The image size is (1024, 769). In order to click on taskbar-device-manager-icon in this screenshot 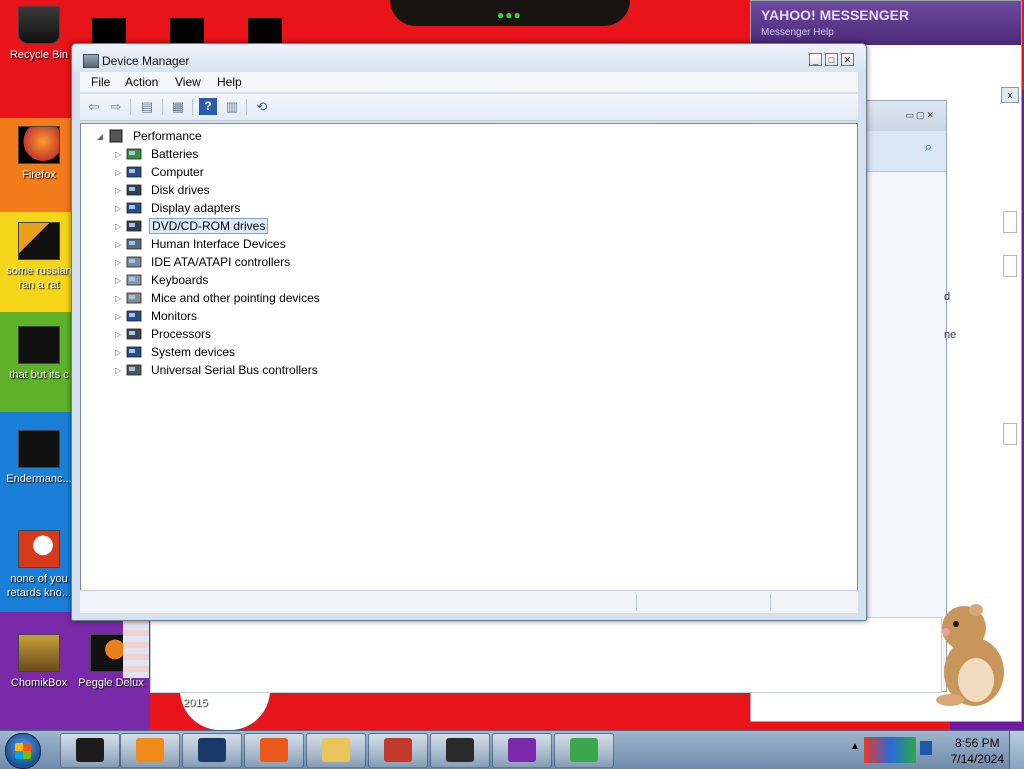, I will do `click(398, 750)`.